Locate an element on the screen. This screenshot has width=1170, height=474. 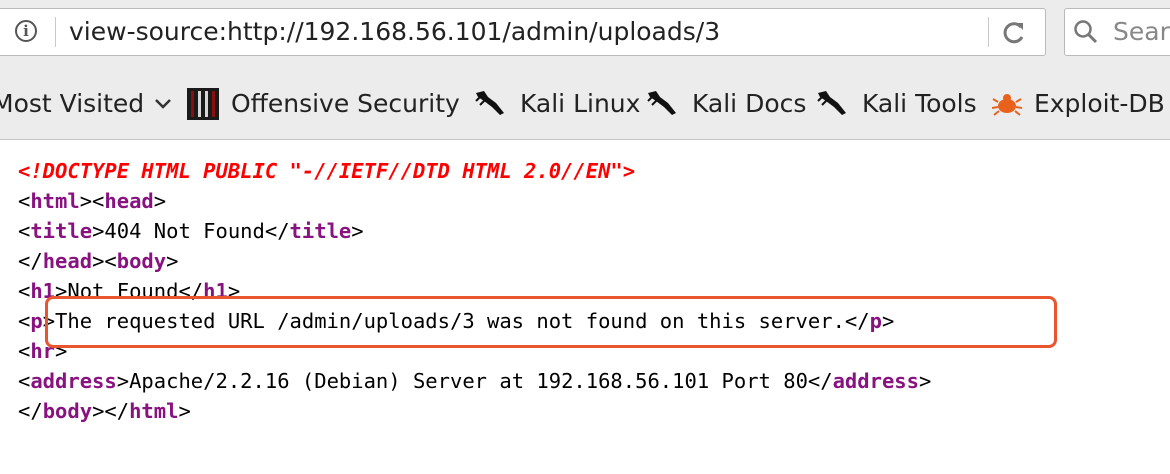
source-line-body-html: </body></html> is located at coordinates (104, 411).